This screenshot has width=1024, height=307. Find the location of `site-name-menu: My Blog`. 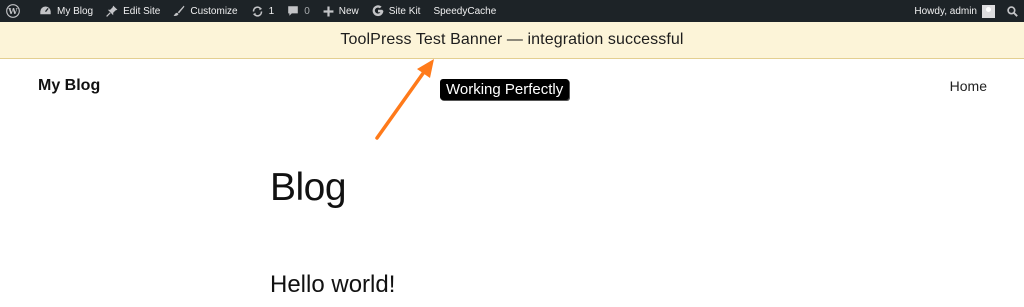

site-name-menu: My Blog is located at coordinates (66, 11).